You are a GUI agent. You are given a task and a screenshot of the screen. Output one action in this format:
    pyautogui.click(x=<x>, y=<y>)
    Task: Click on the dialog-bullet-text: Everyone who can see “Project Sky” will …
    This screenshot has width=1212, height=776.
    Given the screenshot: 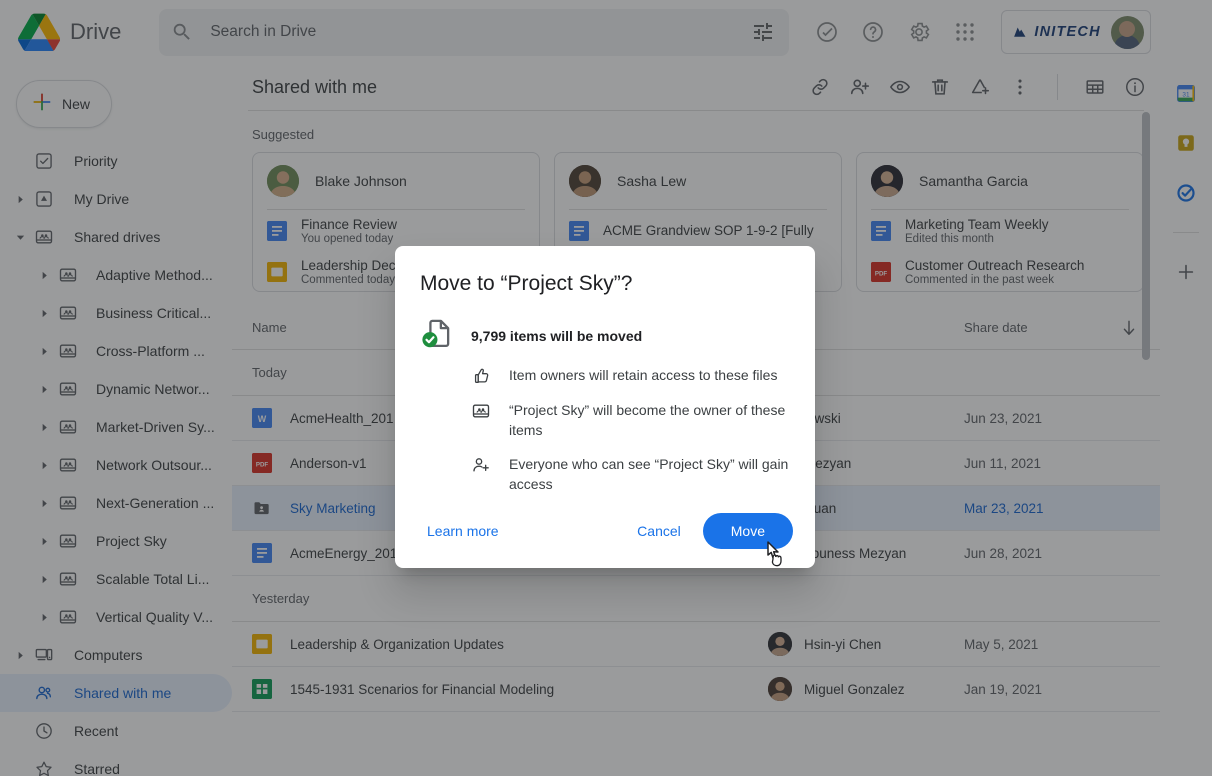 What is the action you would take?
    pyautogui.click(x=649, y=474)
    